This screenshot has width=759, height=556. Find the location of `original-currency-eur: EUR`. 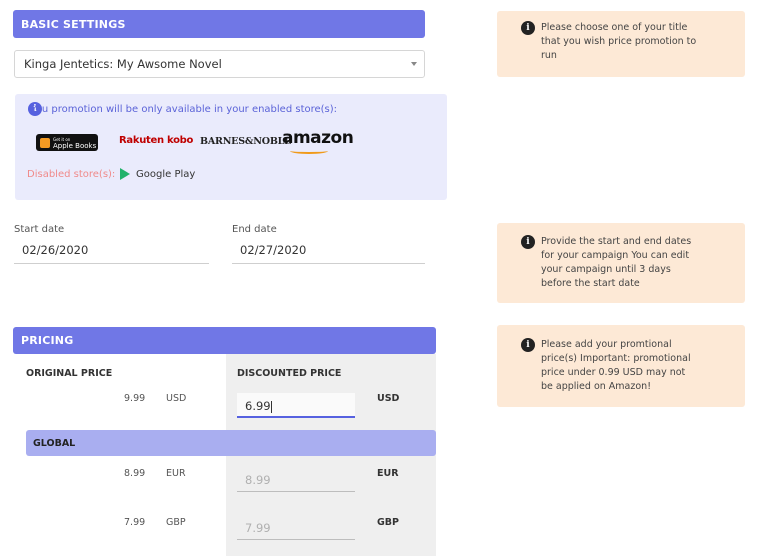

original-currency-eur: EUR is located at coordinates (176, 473).